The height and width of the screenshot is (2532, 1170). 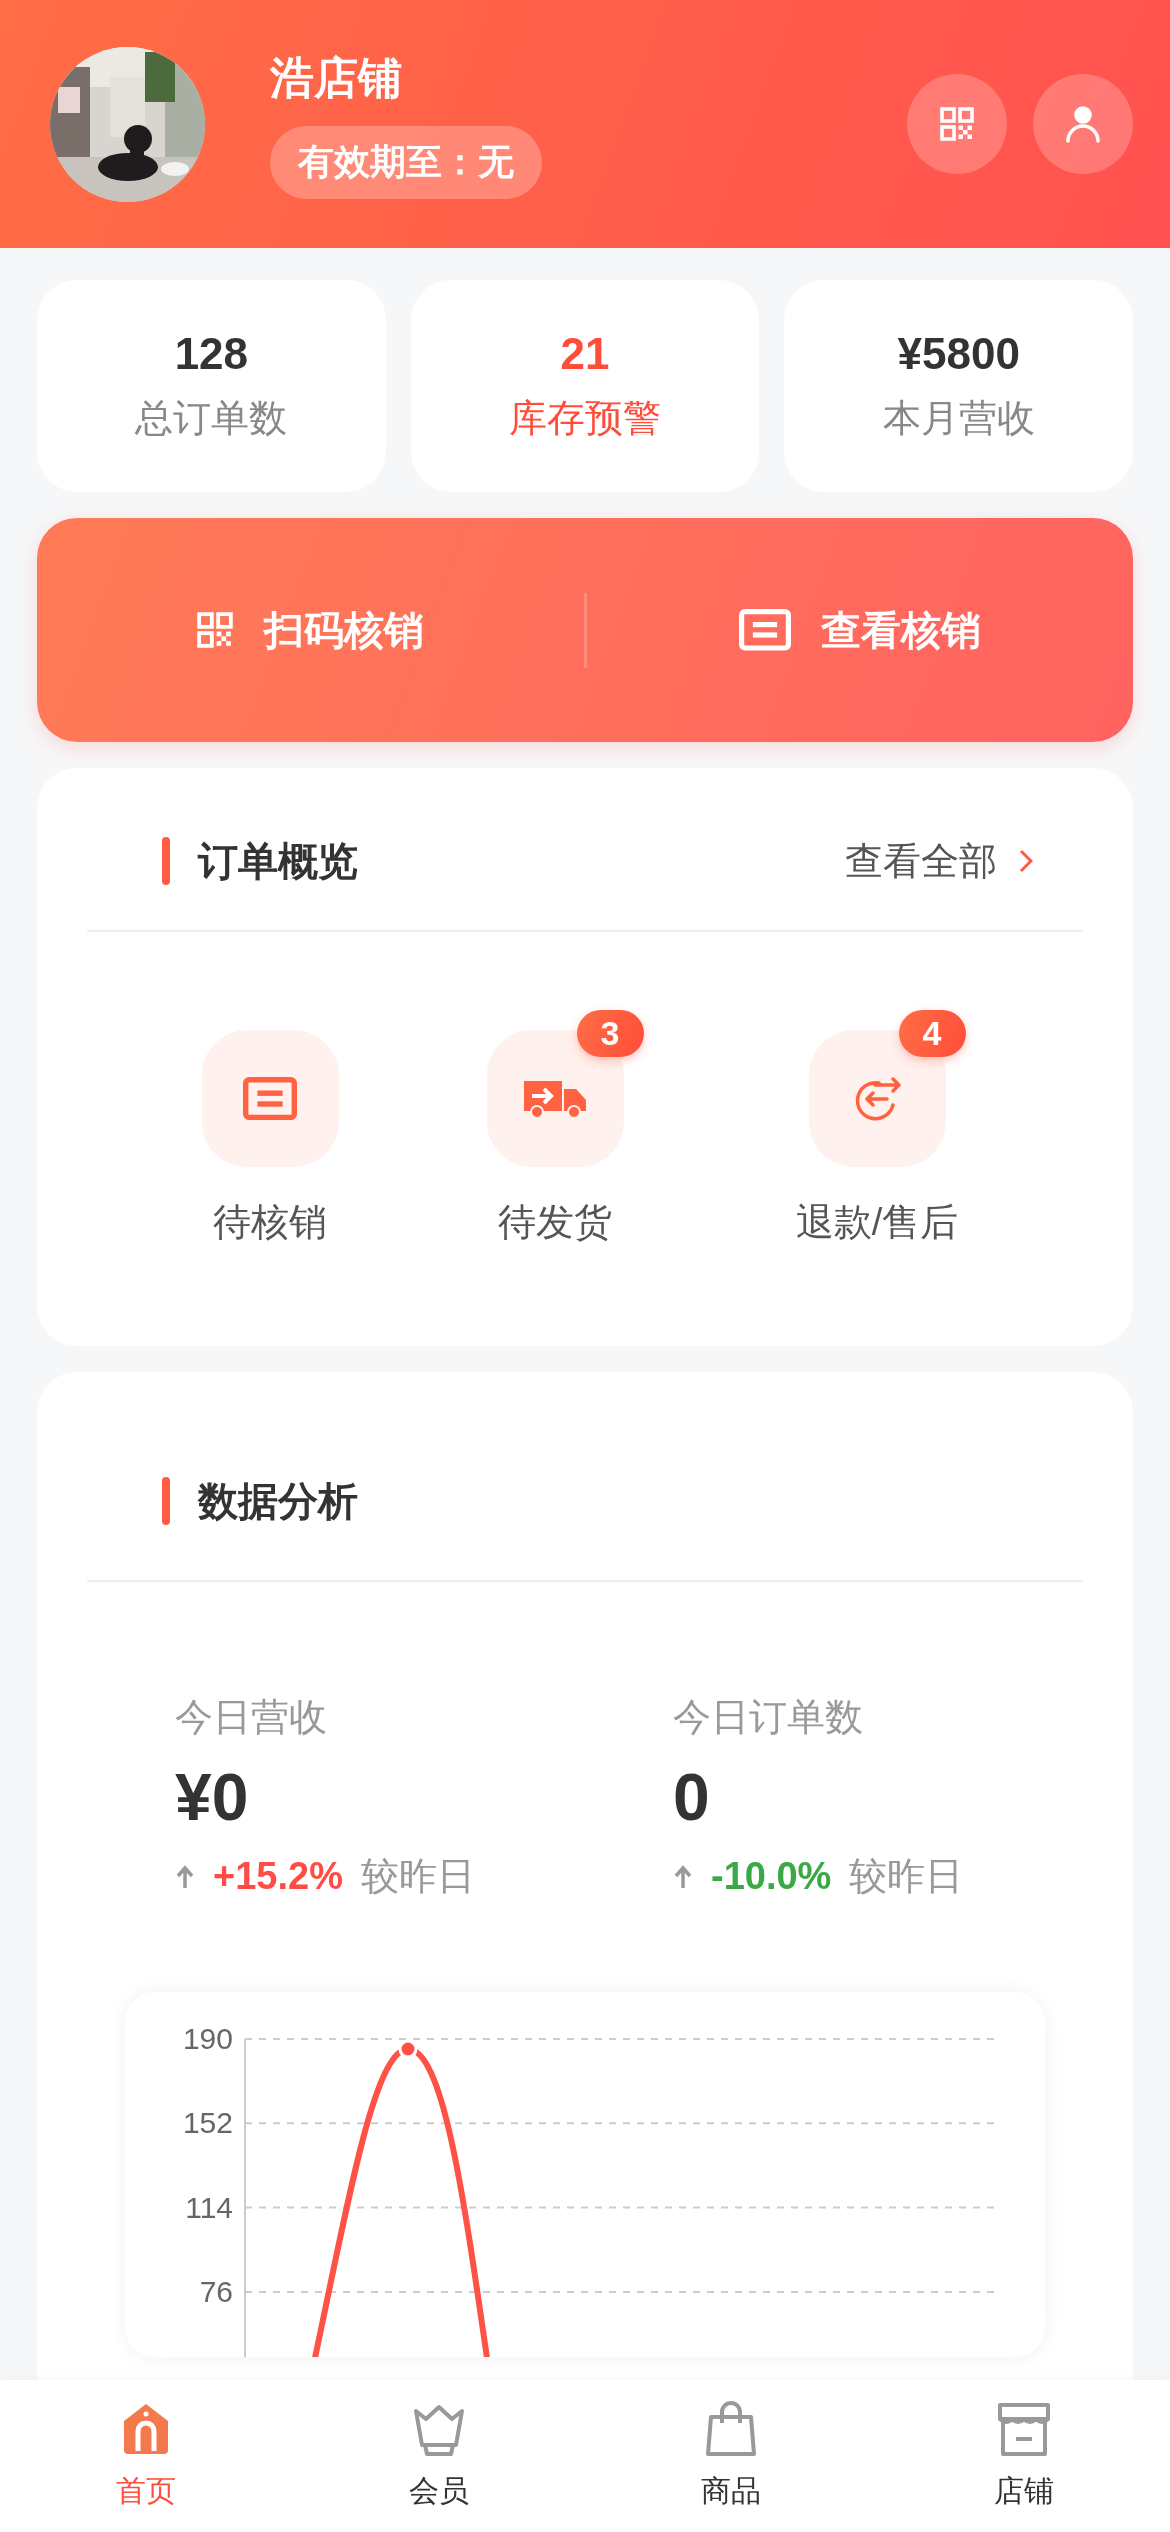 What do you see at coordinates (731, 2456) in the screenshot?
I see `tab-item: 商品` at bounding box center [731, 2456].